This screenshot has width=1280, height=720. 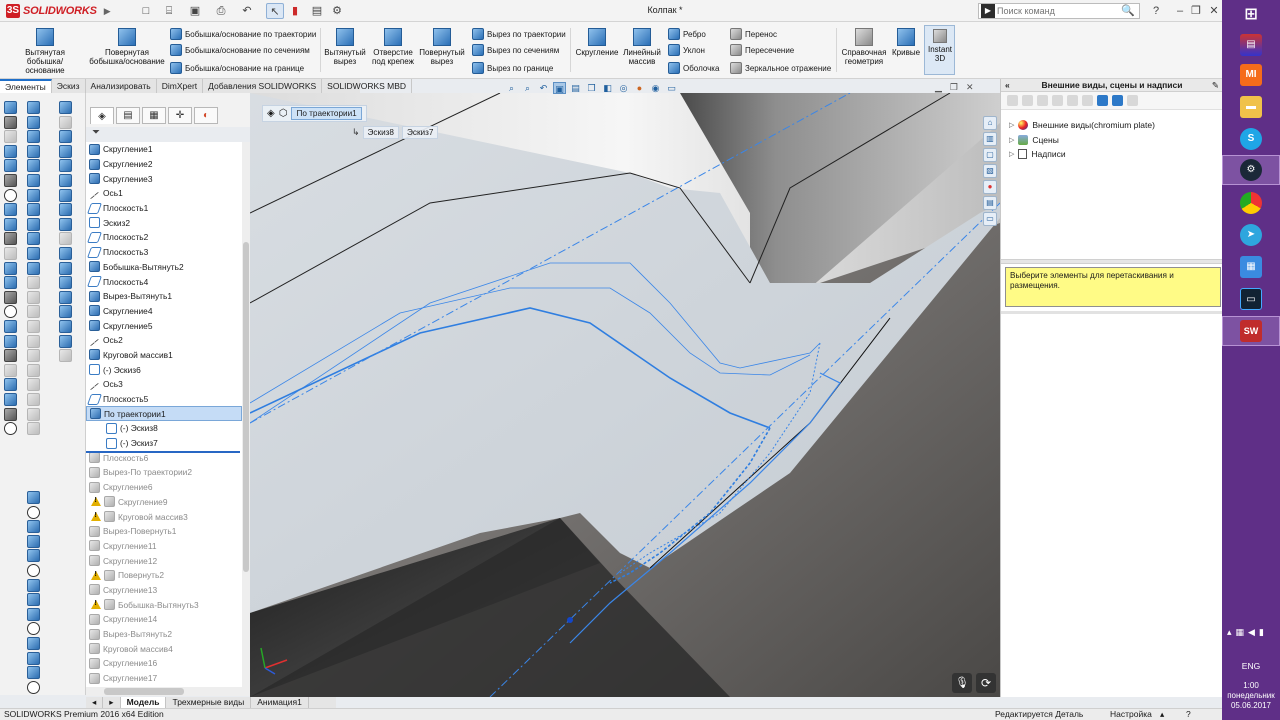 What do you see at coordinates (990, 187) in the screenshot?
I see `appearances-icon: ●` at bounding box center [990, 187].